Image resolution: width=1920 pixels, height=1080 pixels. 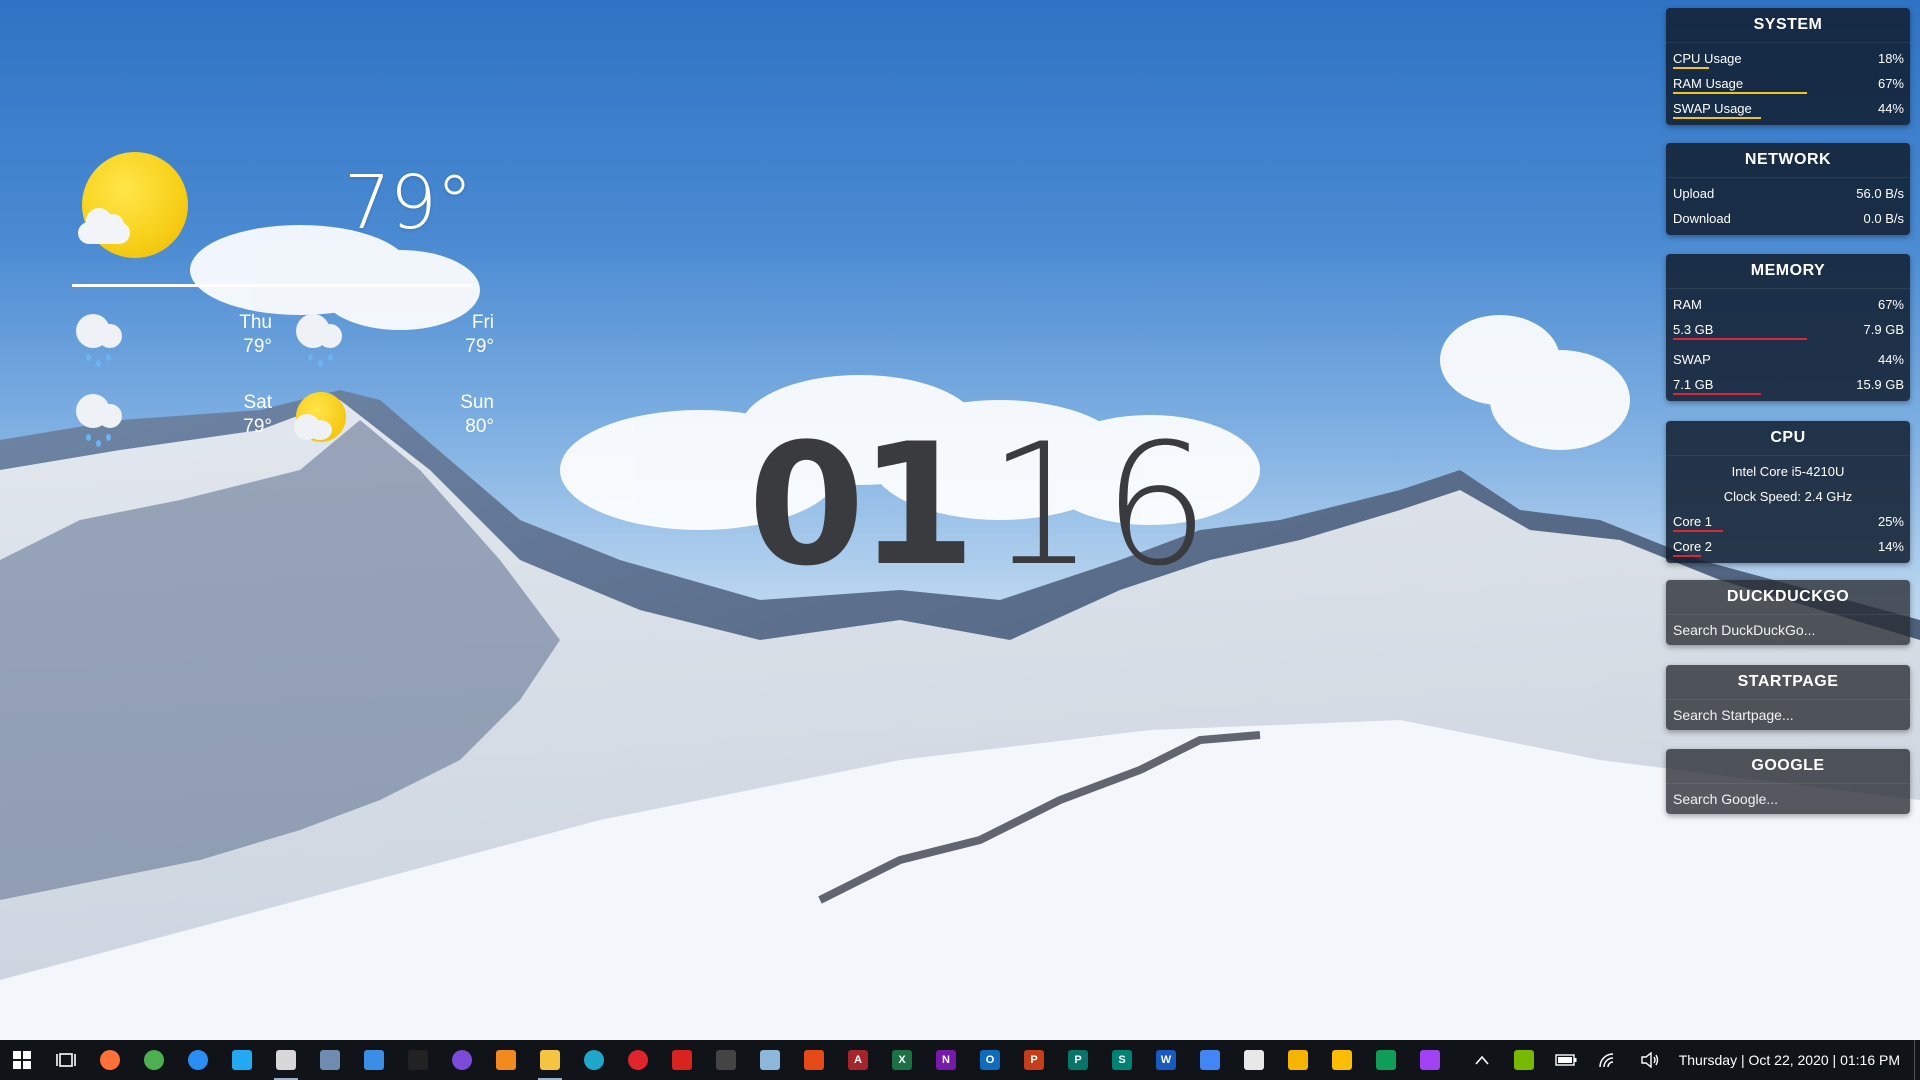 I want to click on speaker-icon, so click(x=1649, y=1060).